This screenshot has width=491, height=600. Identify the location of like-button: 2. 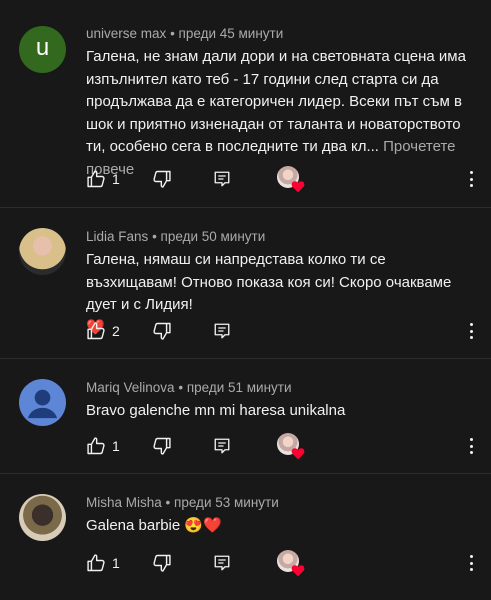
(103, 331).